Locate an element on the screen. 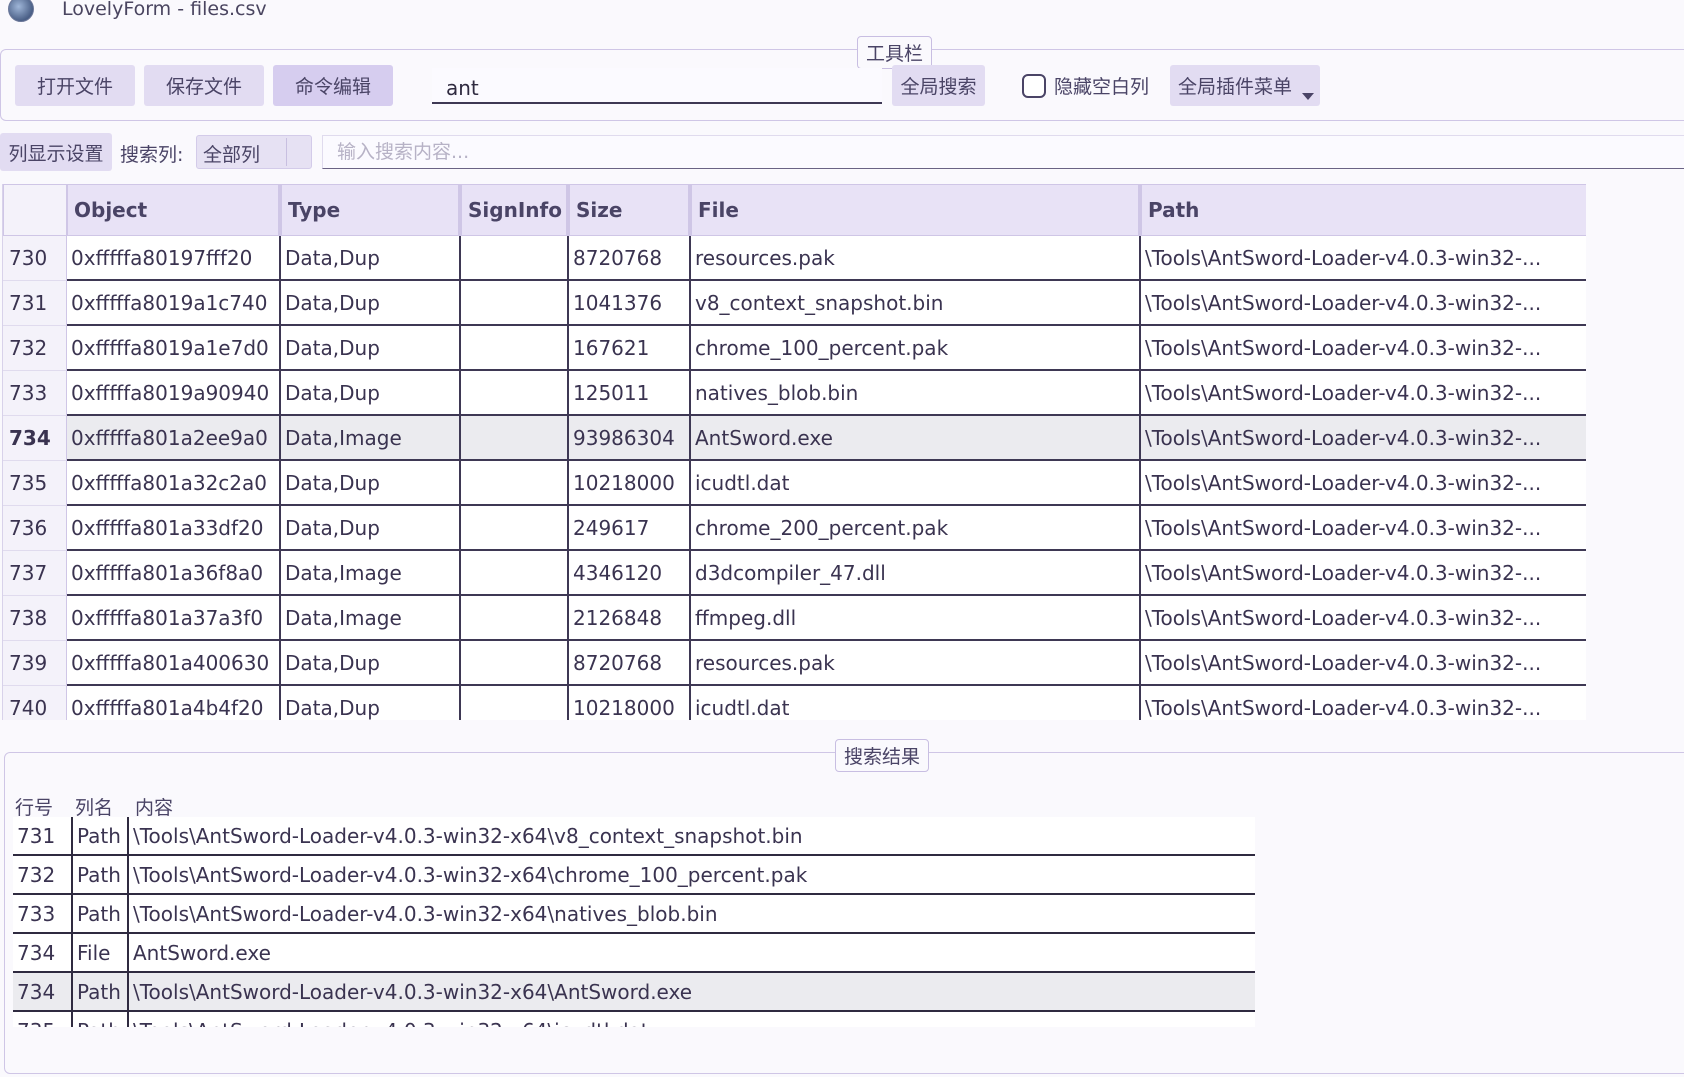  cell-file: v8_context_snapshot.bin is located at coordinates (916, 303).